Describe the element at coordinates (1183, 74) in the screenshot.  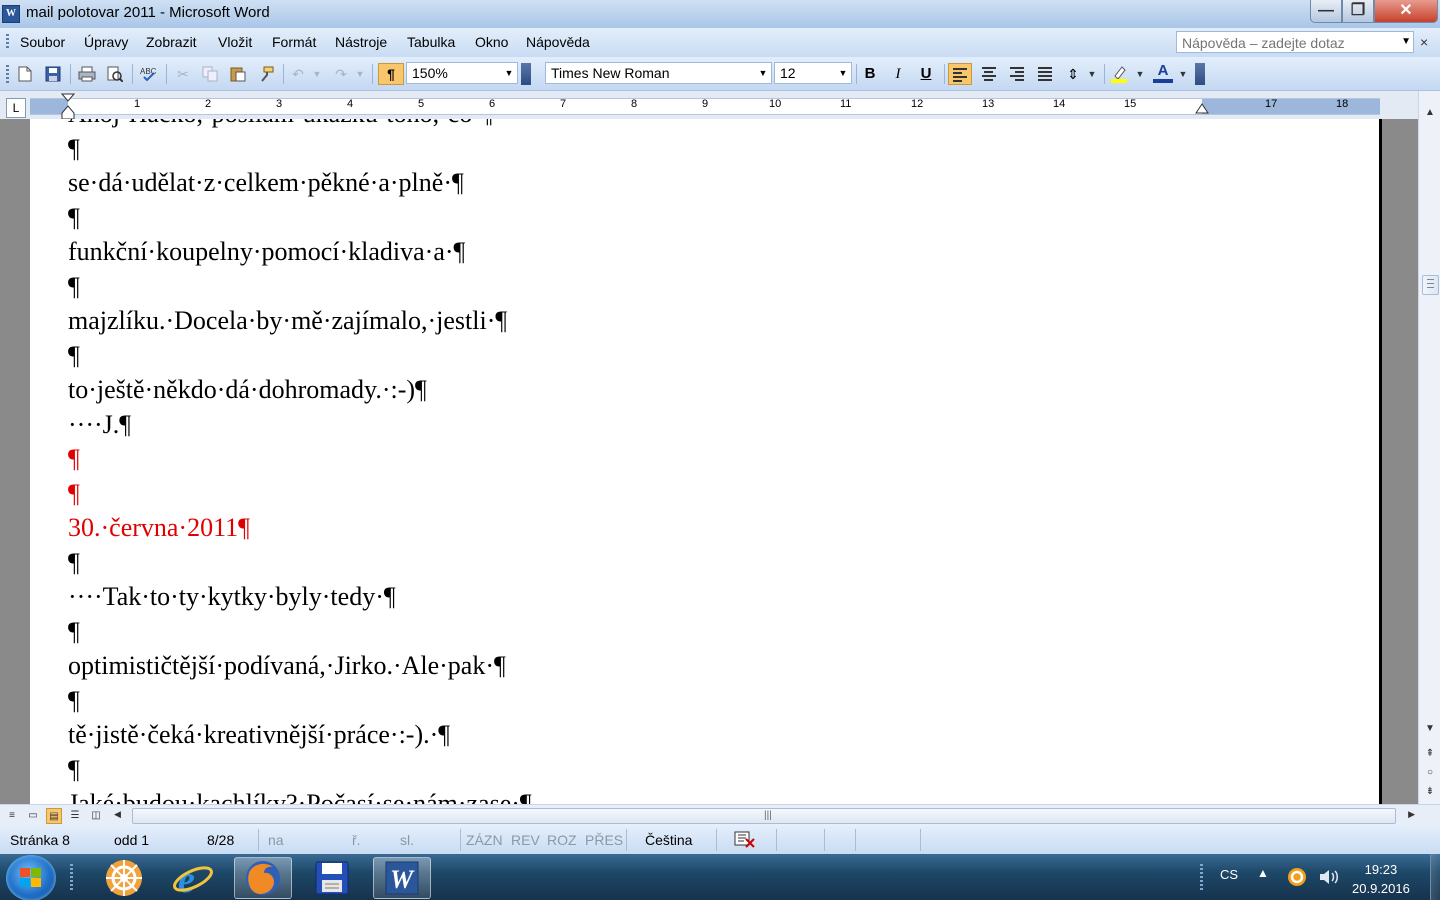
I see `font-color-dropdown-icon: ▼` at that location.